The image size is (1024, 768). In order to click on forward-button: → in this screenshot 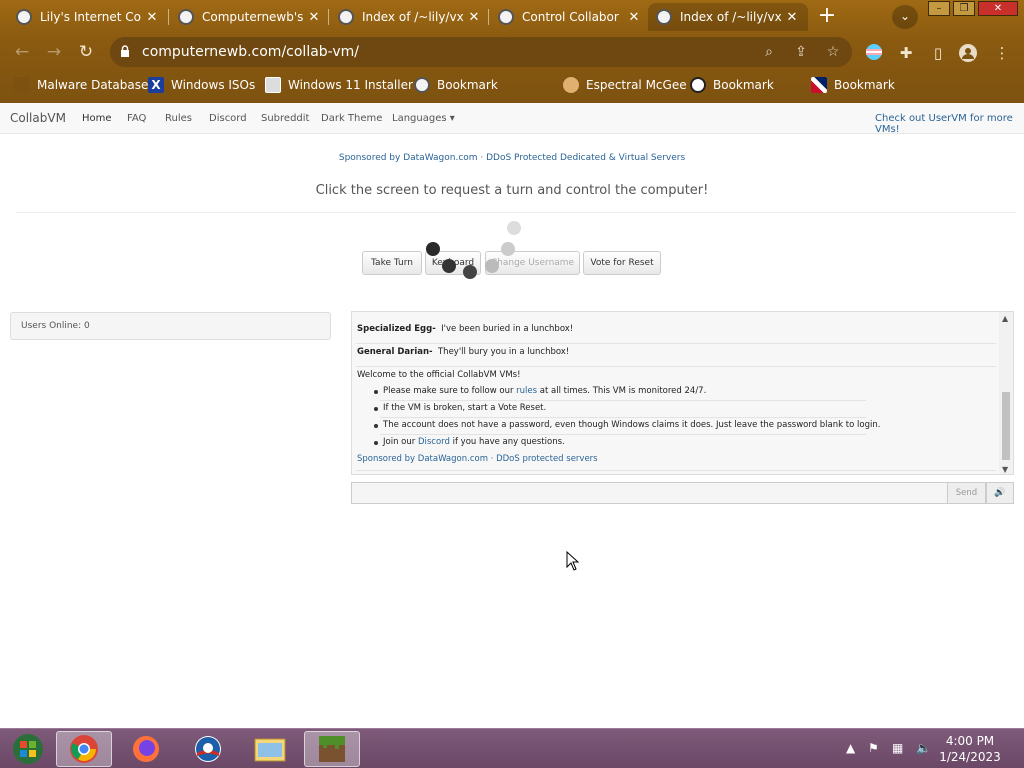, I will do `click(54, 52)`.